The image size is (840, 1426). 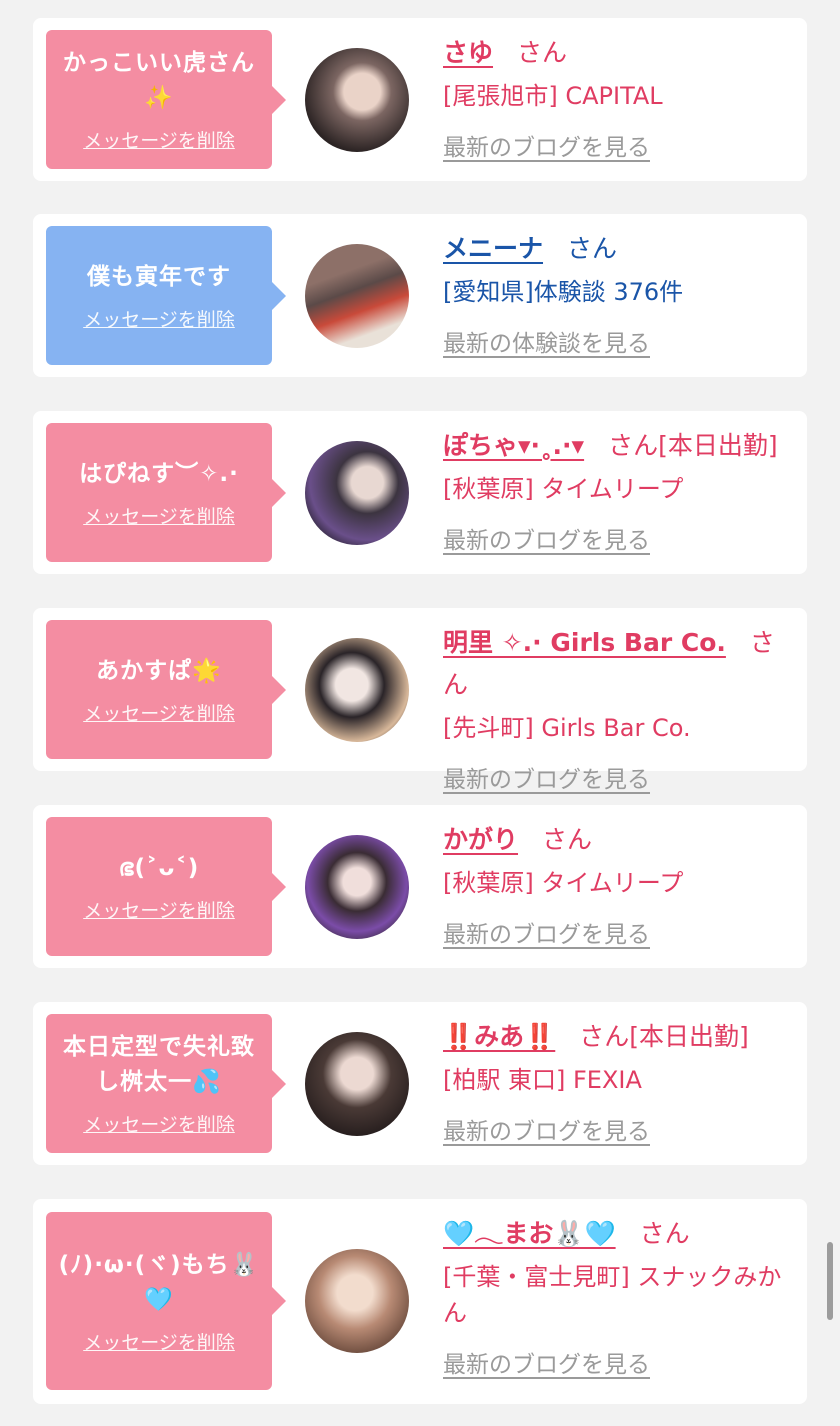 I want to click on message-bubble: はぴねす︶✧.· メッセージを削除, so click(x=159, y=492).